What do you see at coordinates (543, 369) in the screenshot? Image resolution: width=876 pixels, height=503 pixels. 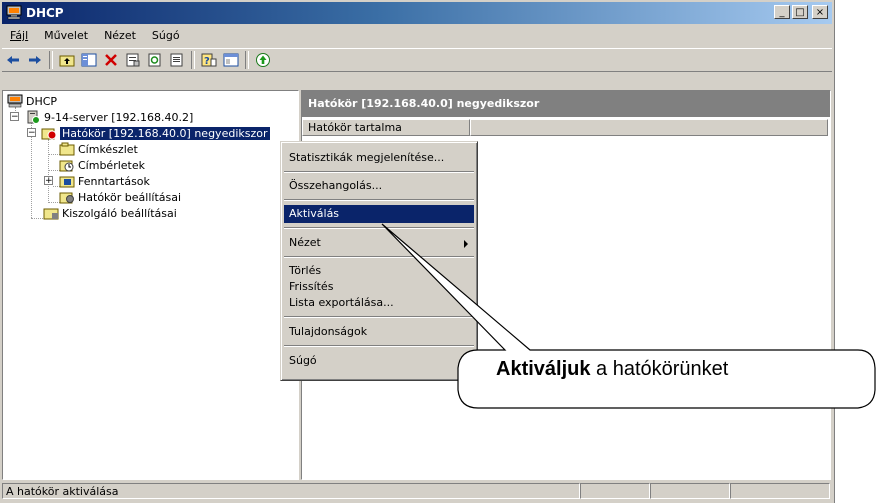 I see `callout-bold: Aktiváljuk` at bounding box center [543, 369].